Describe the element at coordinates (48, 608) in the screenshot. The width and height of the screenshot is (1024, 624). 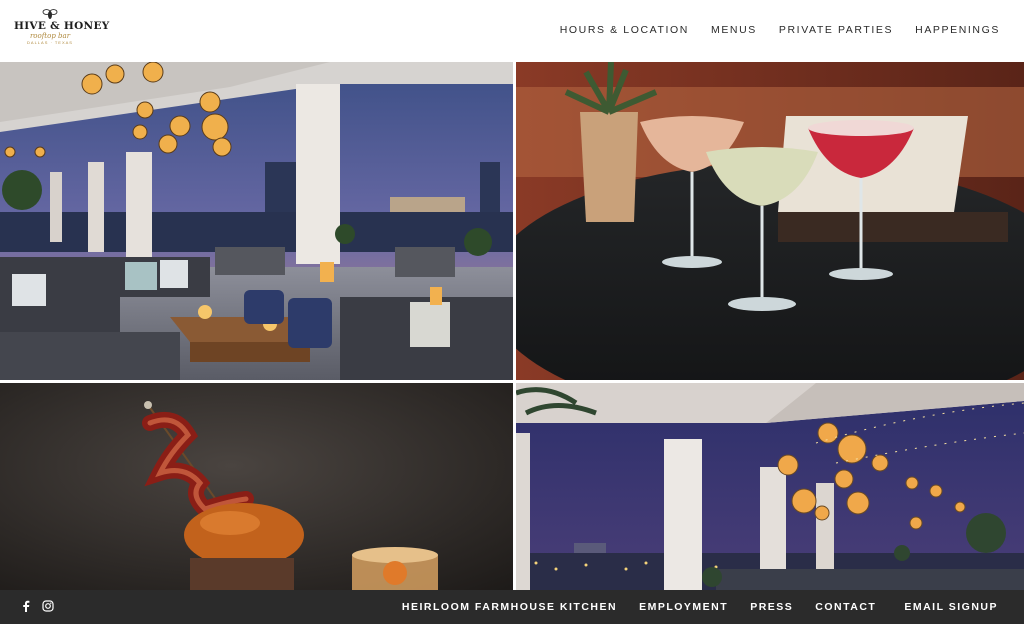
I see `instagram-icon` at that location.